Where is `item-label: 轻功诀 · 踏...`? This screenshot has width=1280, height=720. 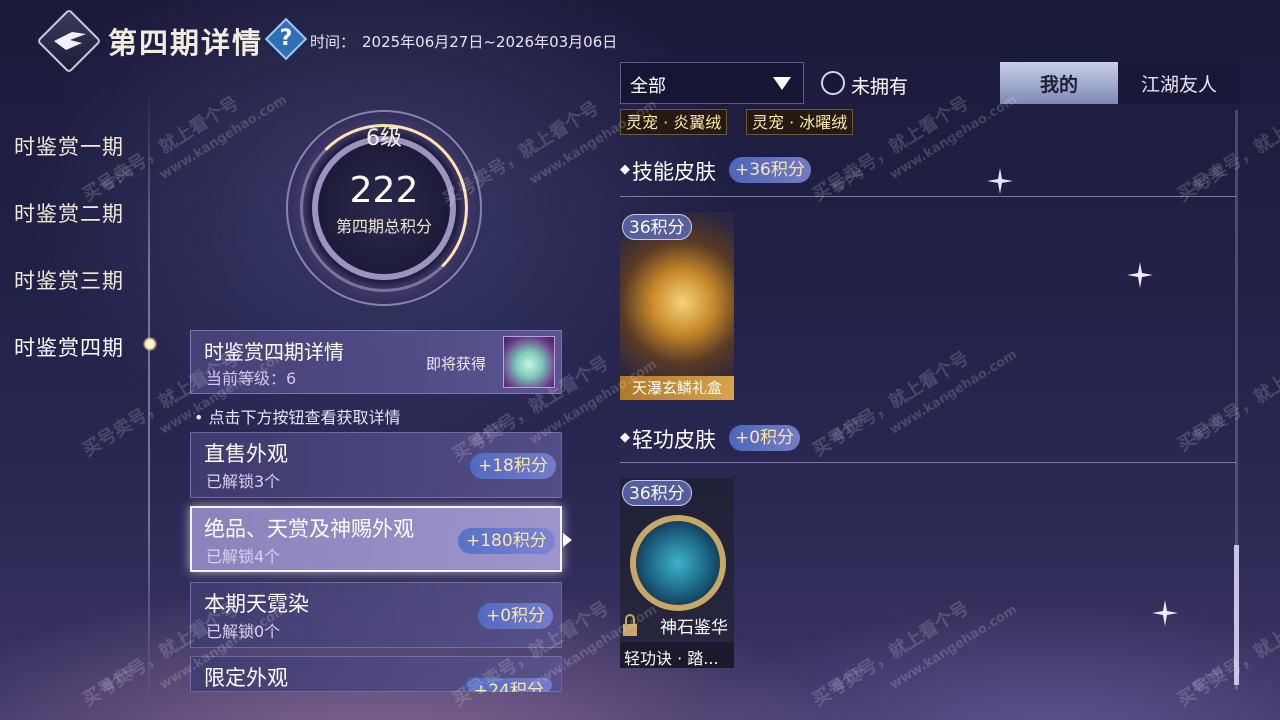
item-label: 轻功诀 · 踏... is located at coordinates (671, 658).